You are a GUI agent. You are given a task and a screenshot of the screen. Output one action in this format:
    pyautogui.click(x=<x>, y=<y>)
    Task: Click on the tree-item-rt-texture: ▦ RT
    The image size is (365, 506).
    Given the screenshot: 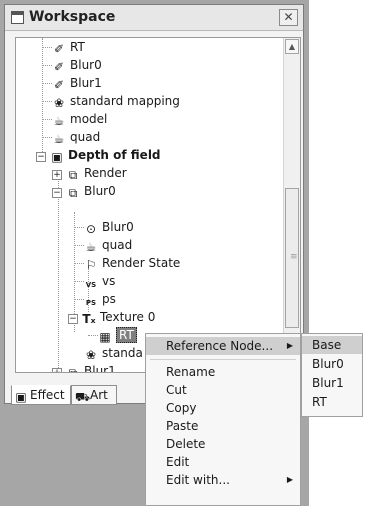 What is the action you would take?
    pyautogui.click(x=117, y=335)
    